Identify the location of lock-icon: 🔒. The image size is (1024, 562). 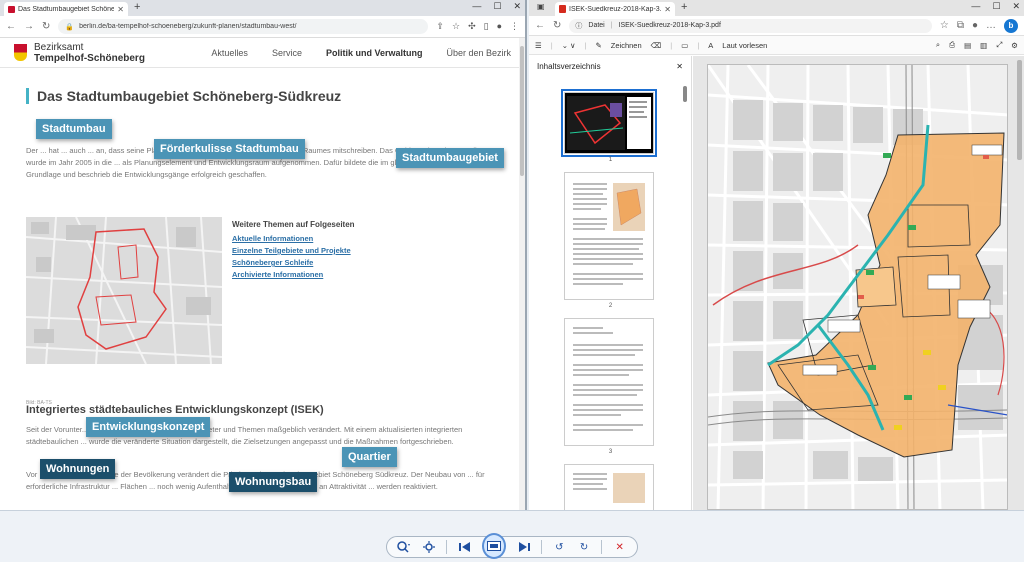
(70, 27).